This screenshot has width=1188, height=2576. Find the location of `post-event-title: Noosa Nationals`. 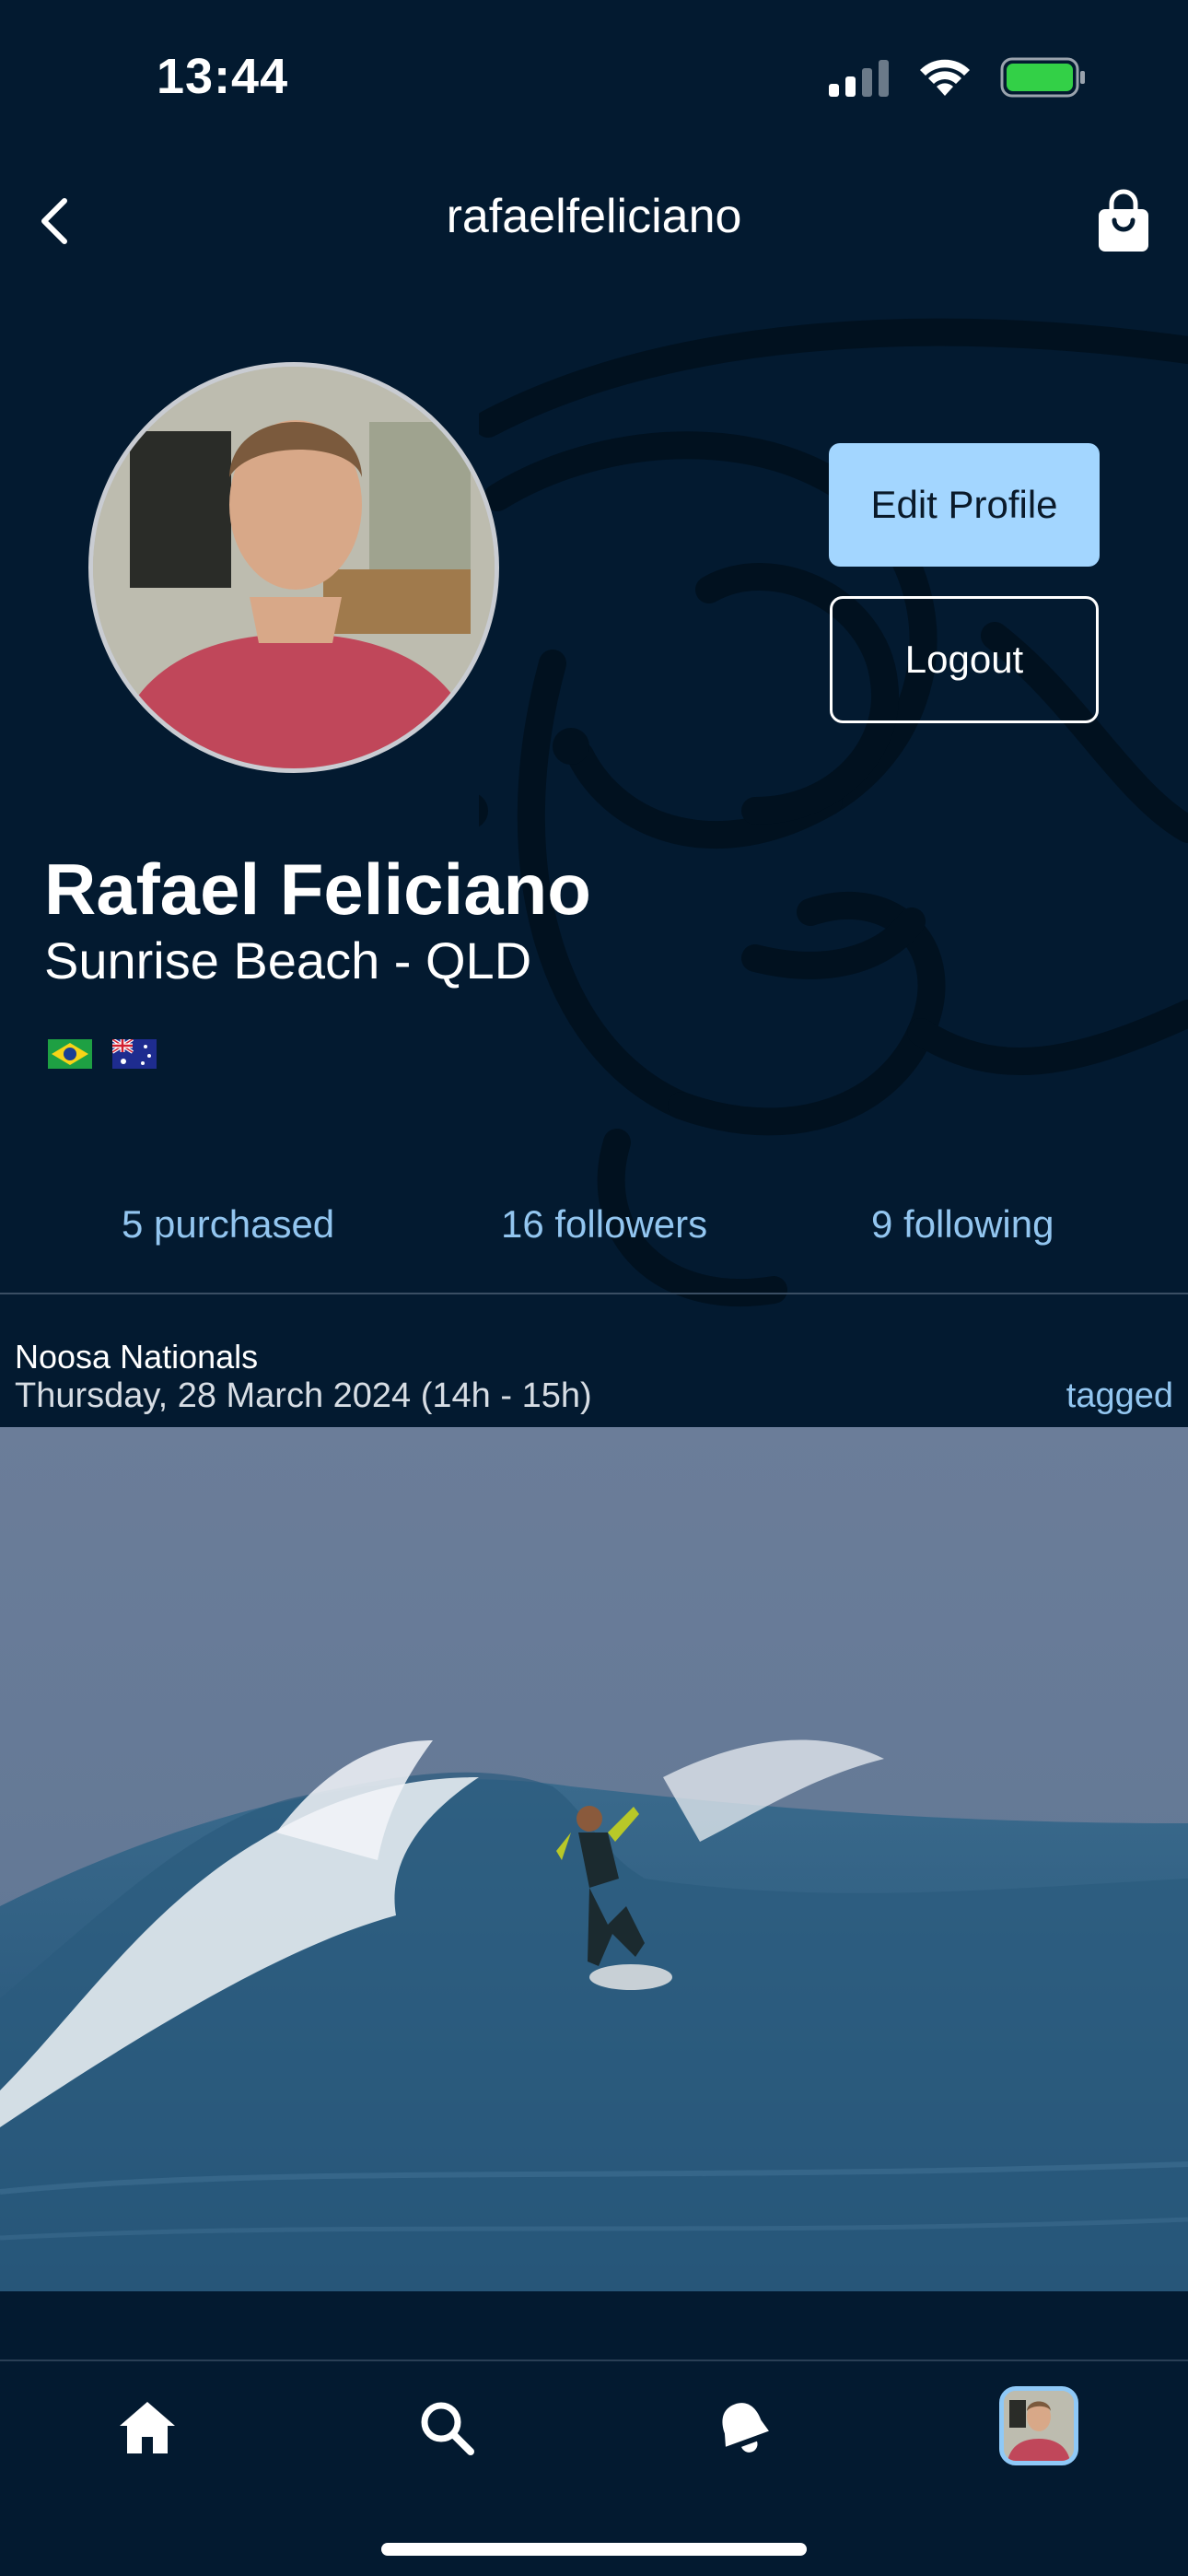

post-event-title: Noosa Nationals is located at coordinates (137, 1357).